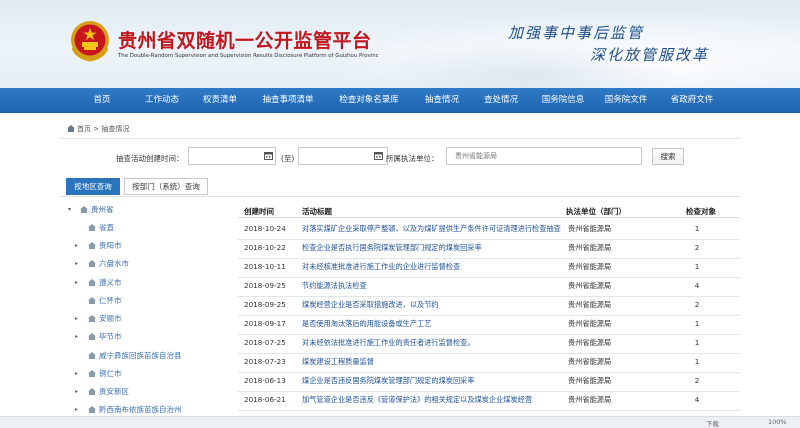  What do you see at coordinates (140, 355) in the screenshot?
I see `tree-item-label: 威宁彝族回族苗族自治县` at bounding box center [140, 355].